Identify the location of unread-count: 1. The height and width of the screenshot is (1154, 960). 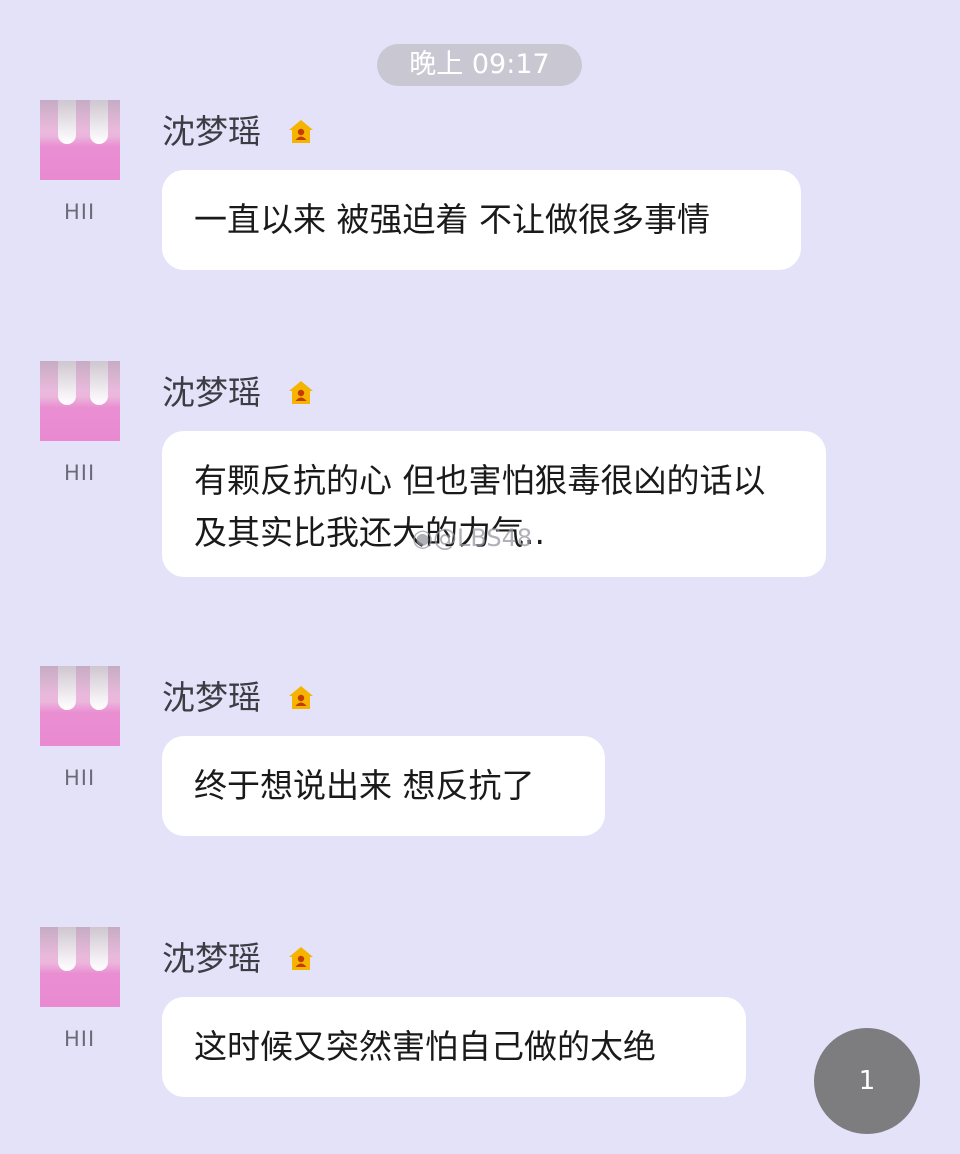
(867, 1081).